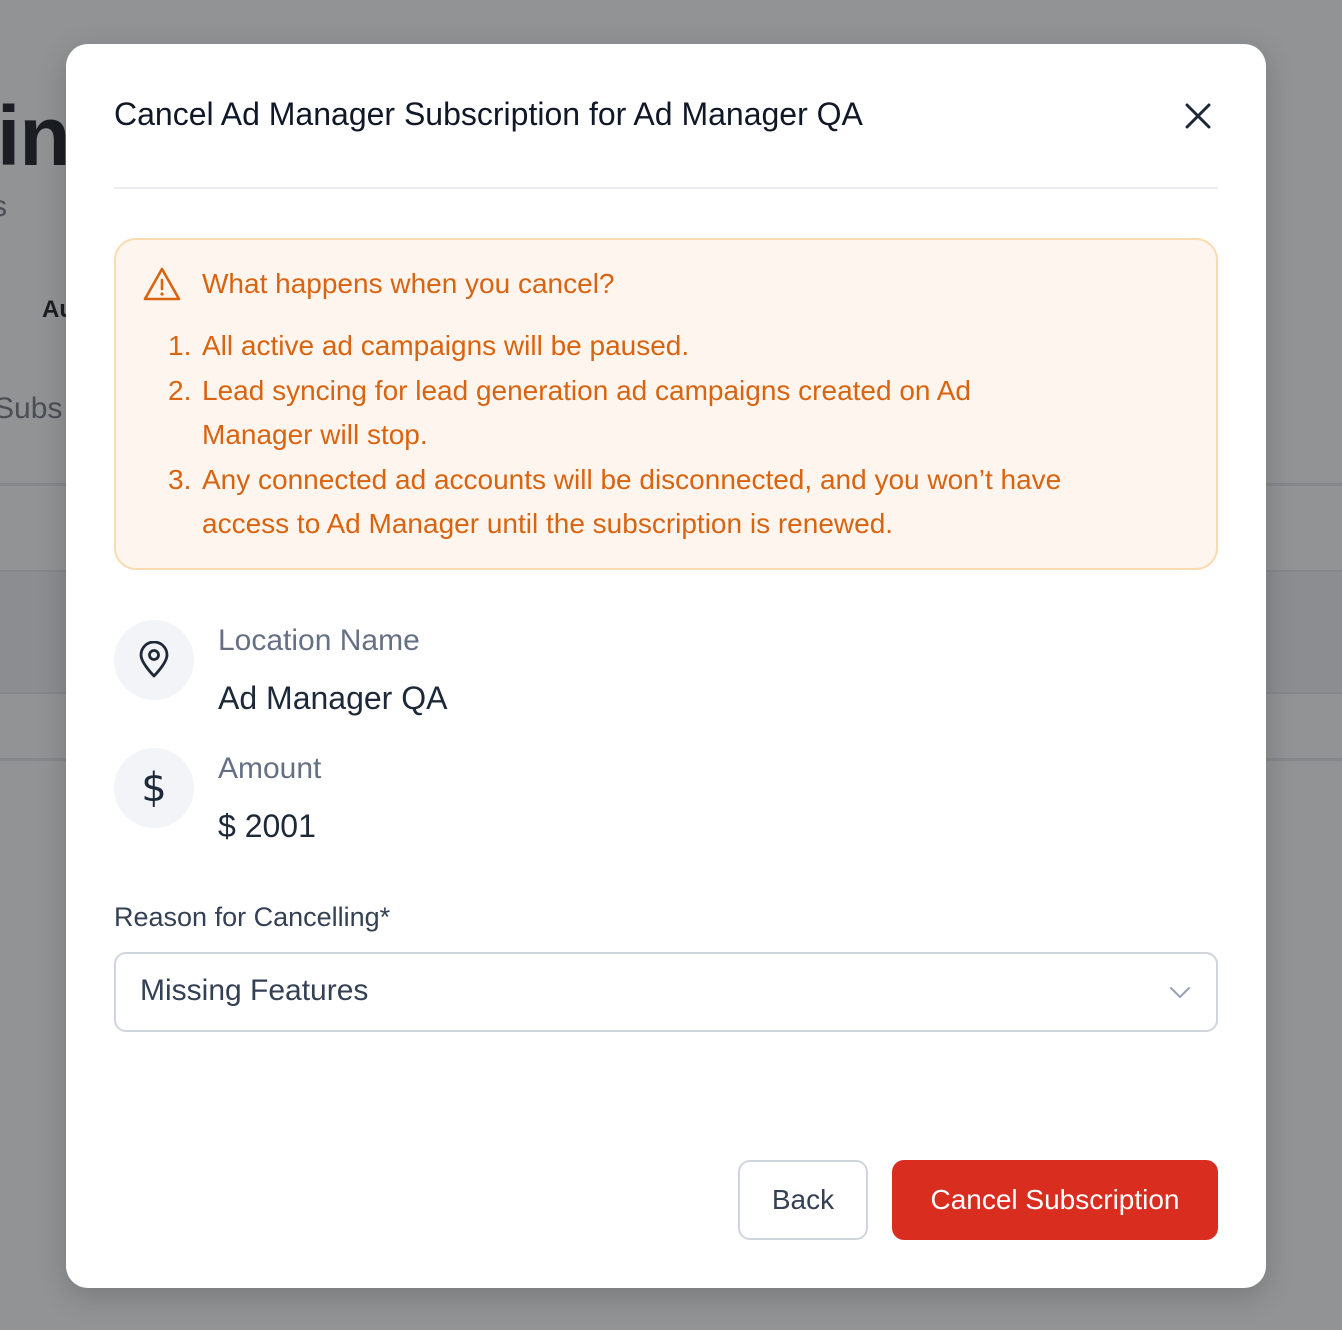 This screenshot has width=1342, height=1330. Describe the element at coordinates (666, 992) in the screenshot. I see `reason-select: Missing Features` at that location.